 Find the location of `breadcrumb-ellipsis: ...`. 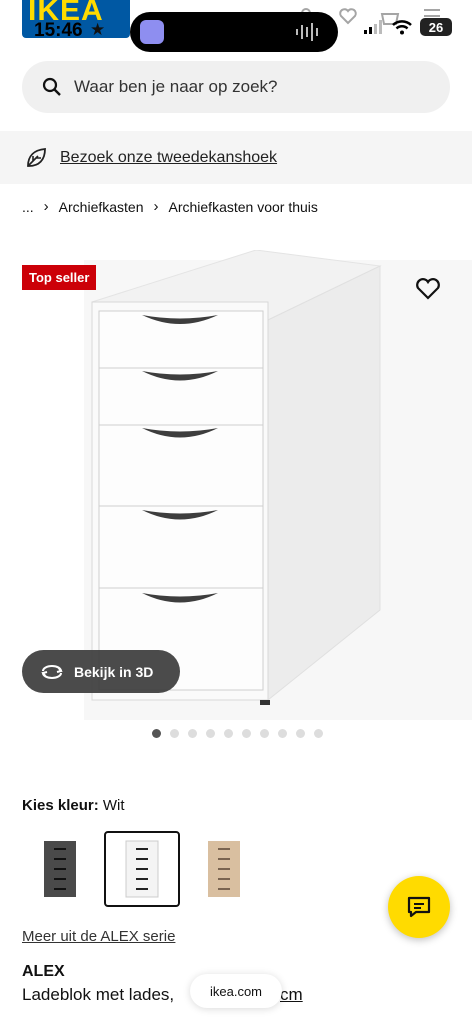

breadcrumb-ellipsis: ... is located at coordinates (28, 207).